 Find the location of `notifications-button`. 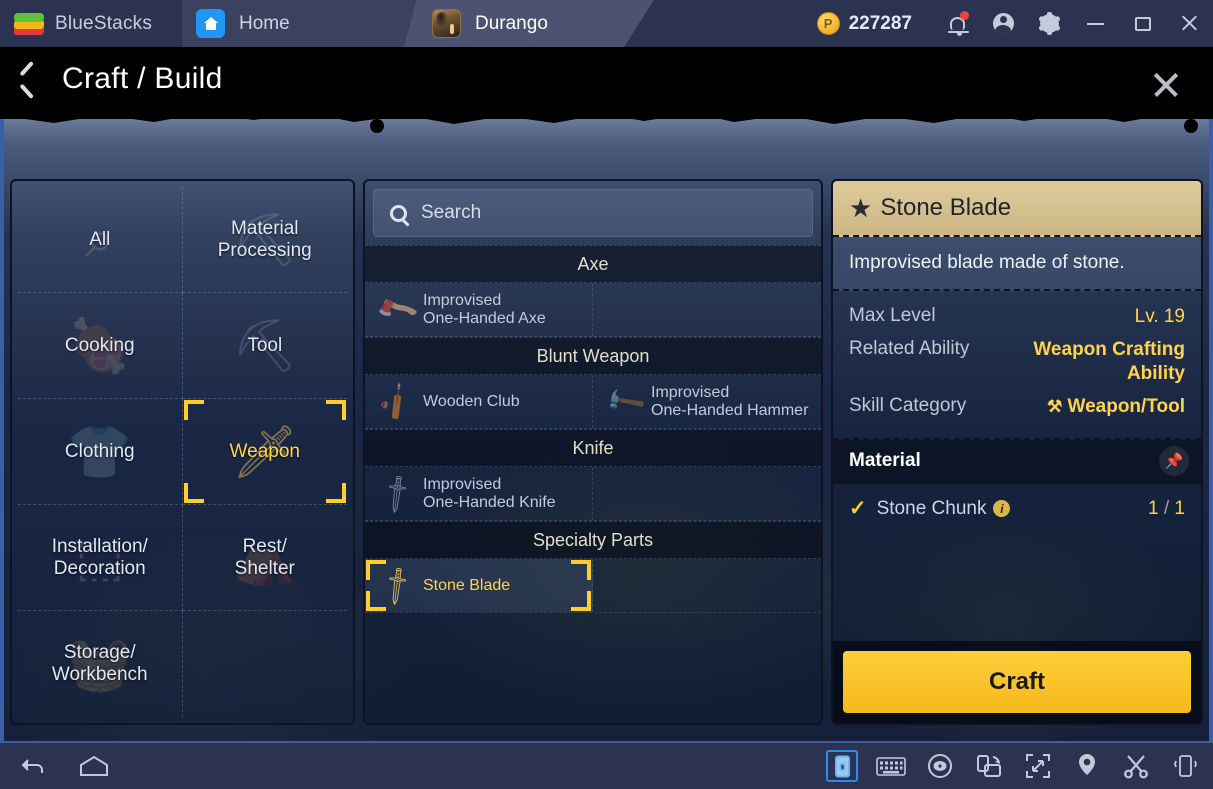

notifications-button is located at coordinates (957, 23).